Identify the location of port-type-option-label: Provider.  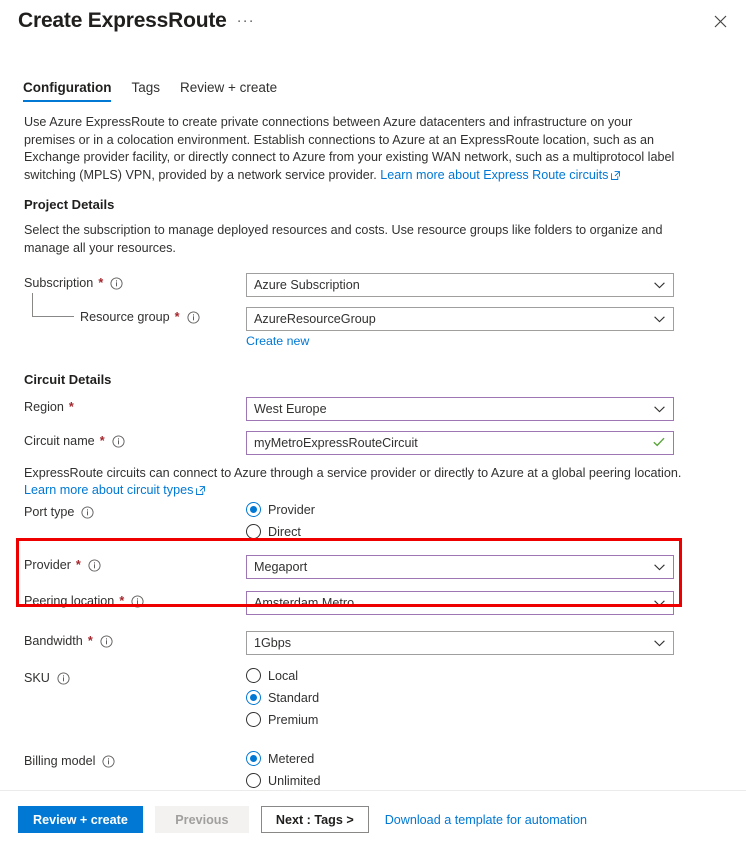
(291, 509).